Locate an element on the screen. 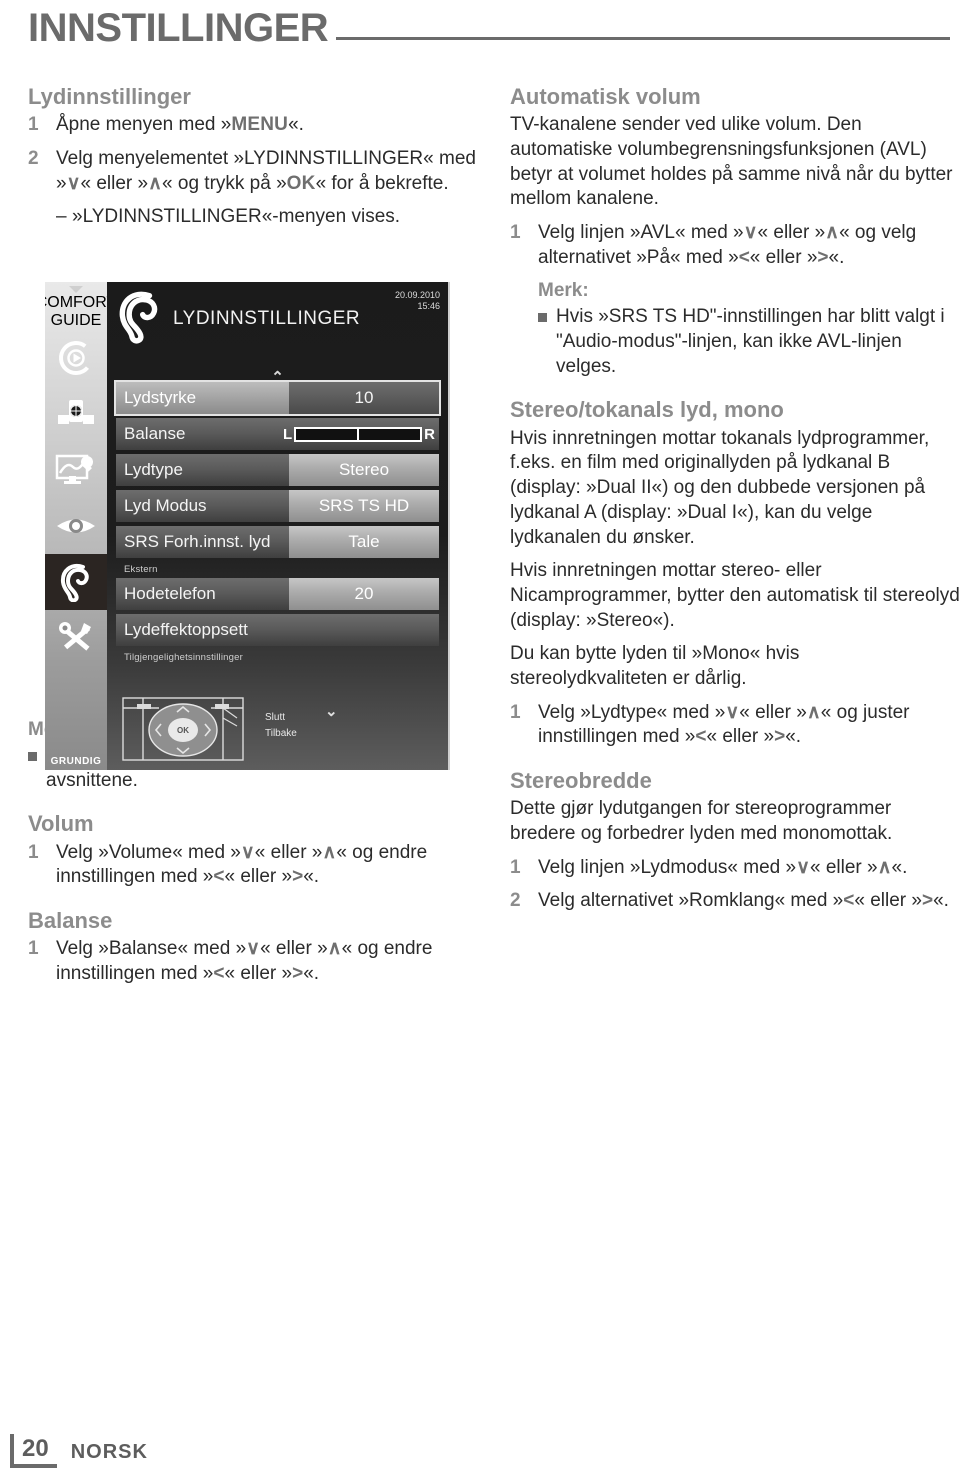 Image resolution: width=960 pixels, height=1476 pixels. heading-lydinnstillinger: Lydinnstillinger is located at coordinates (109, 96).